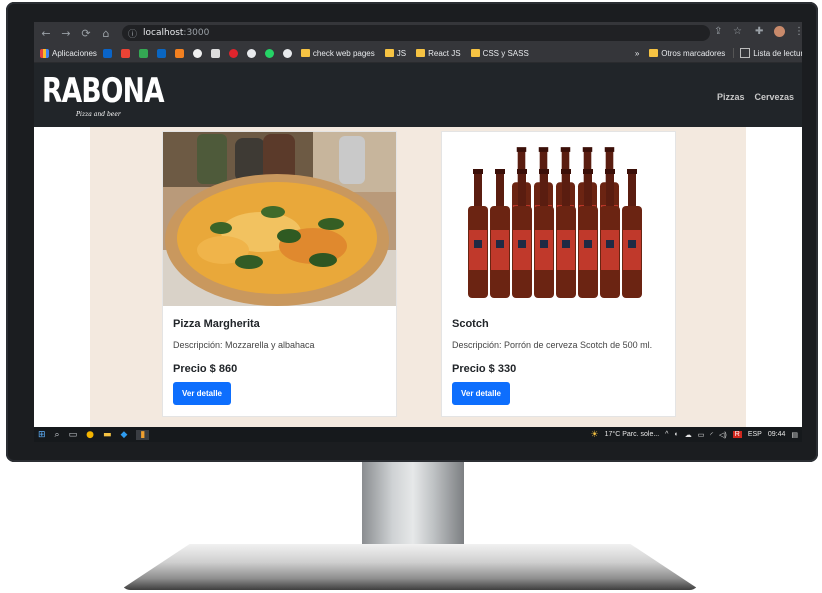 Image resolution: width=822 pixels, height=593 pixels. Describe the element at coordinates (779, 31) in the screenshot. I see `profile-avatar` at that location.